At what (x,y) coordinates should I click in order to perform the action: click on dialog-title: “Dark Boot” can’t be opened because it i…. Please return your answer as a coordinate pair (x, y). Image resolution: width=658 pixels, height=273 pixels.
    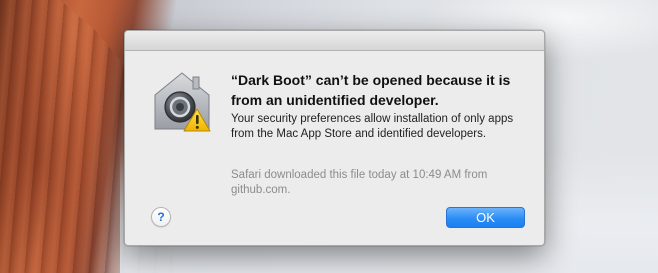
    Looking at the image, I should click on (371, 90).